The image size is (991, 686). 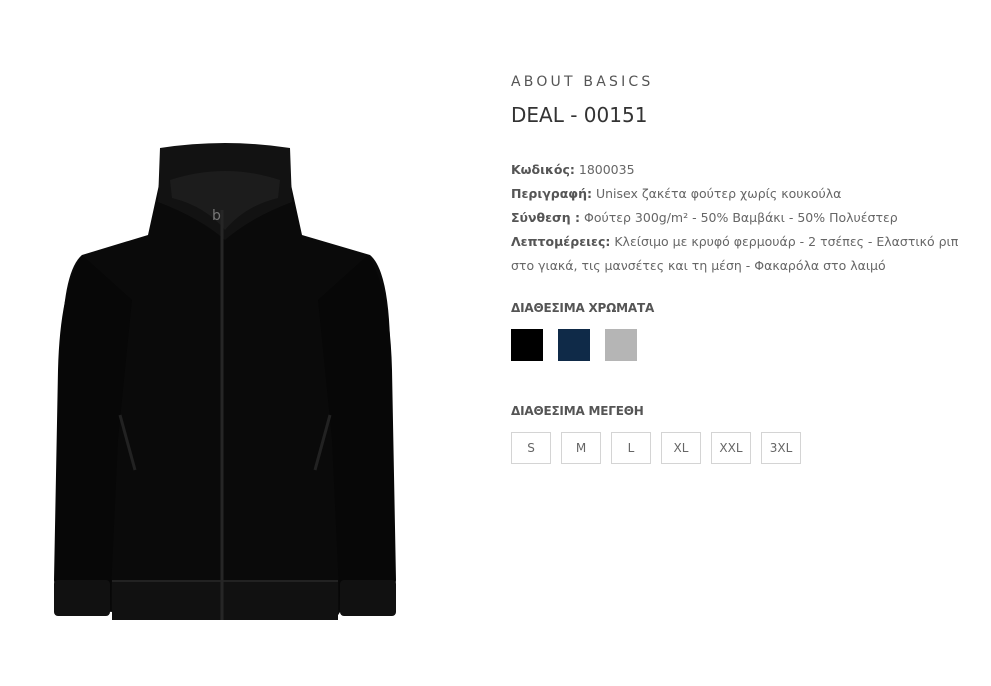 What do you see at coordinates (561, 241) in the screenshot?
I see `spec-label: Λεπτομέρειες:` at bounding box center [561, 241].